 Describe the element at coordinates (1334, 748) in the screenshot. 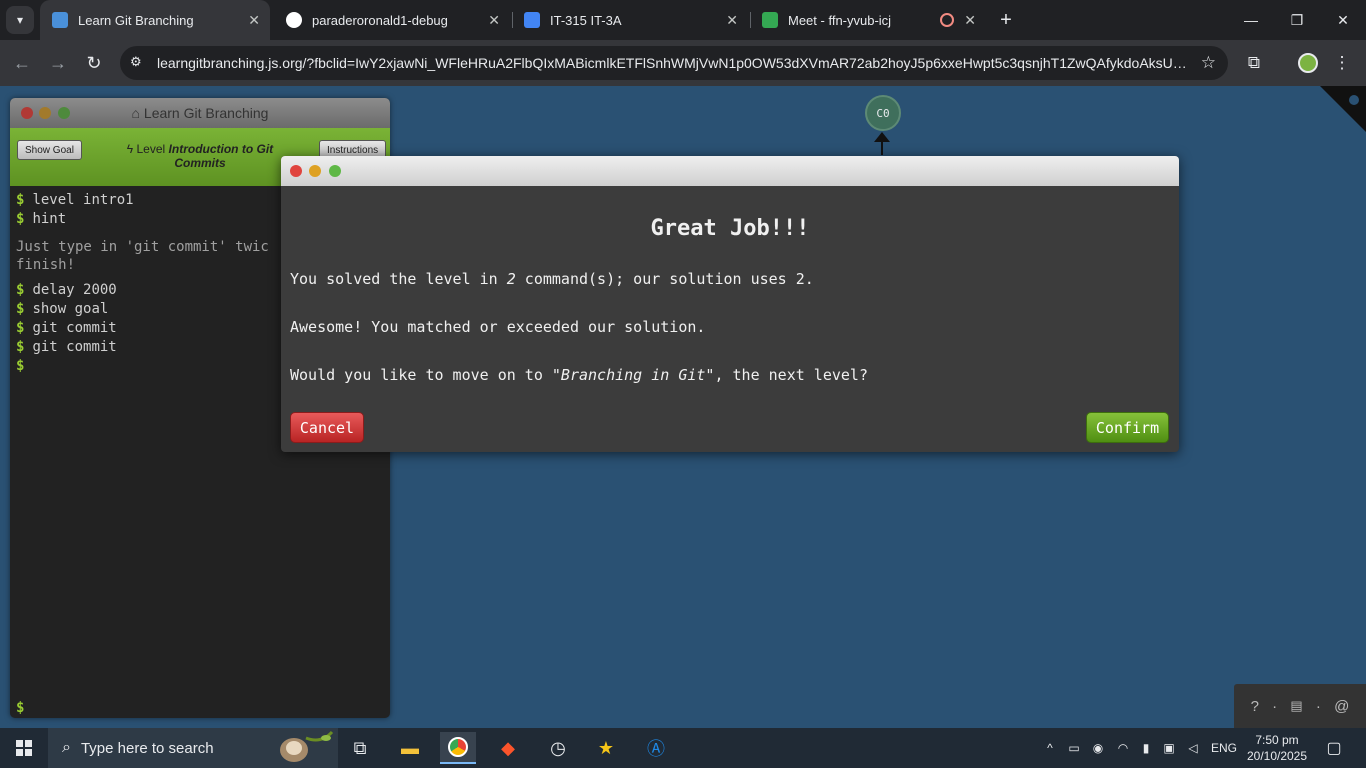

I see `notifications-icon: ▢` at that location.